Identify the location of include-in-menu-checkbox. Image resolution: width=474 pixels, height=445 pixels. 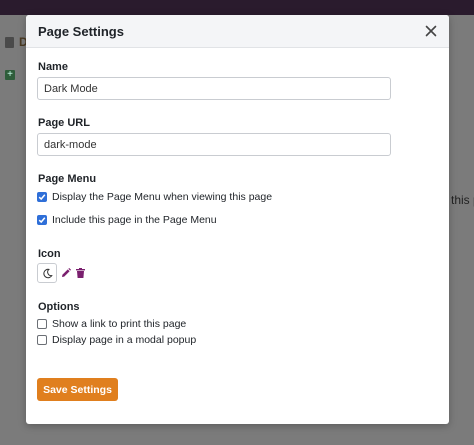
(42, 220).